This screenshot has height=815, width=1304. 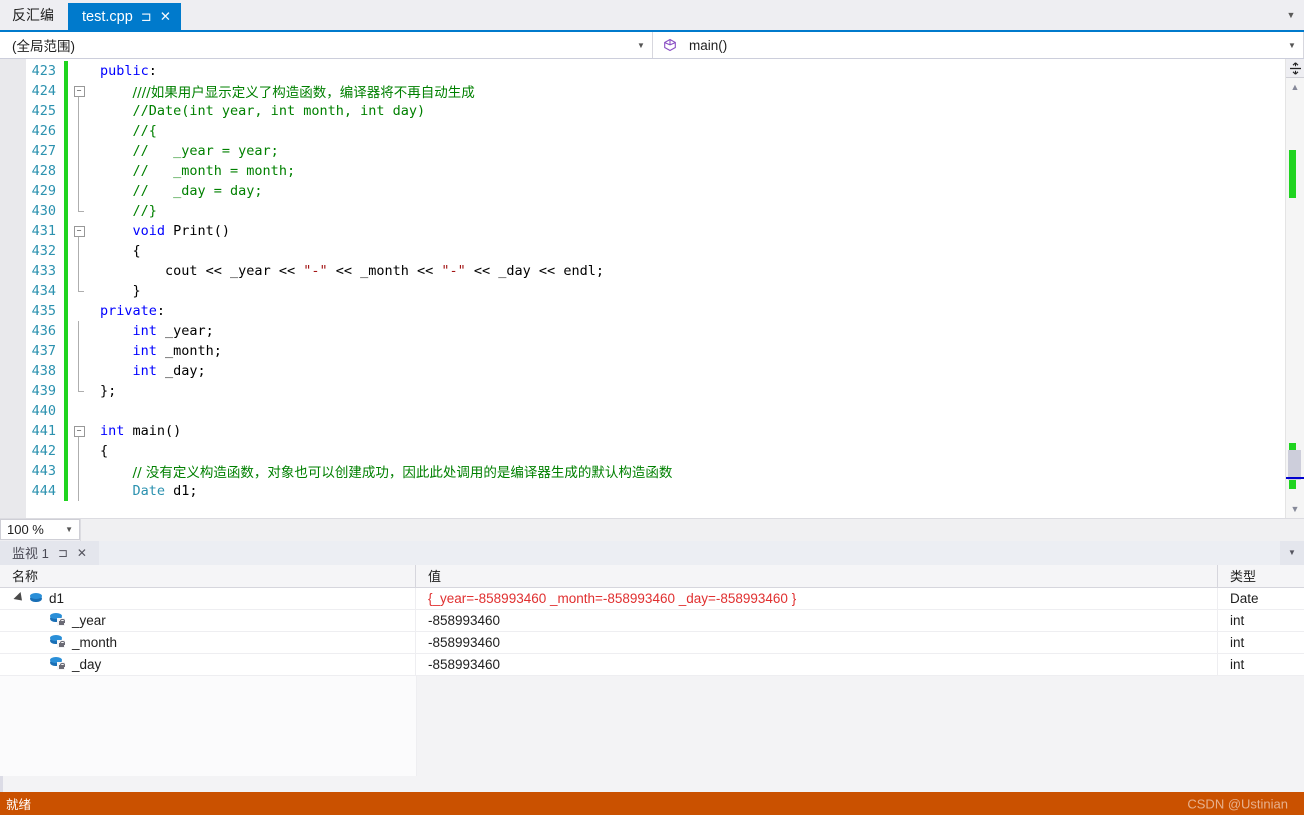 I want to click on code-line: 441− int main(), so click(x=642, y=431).